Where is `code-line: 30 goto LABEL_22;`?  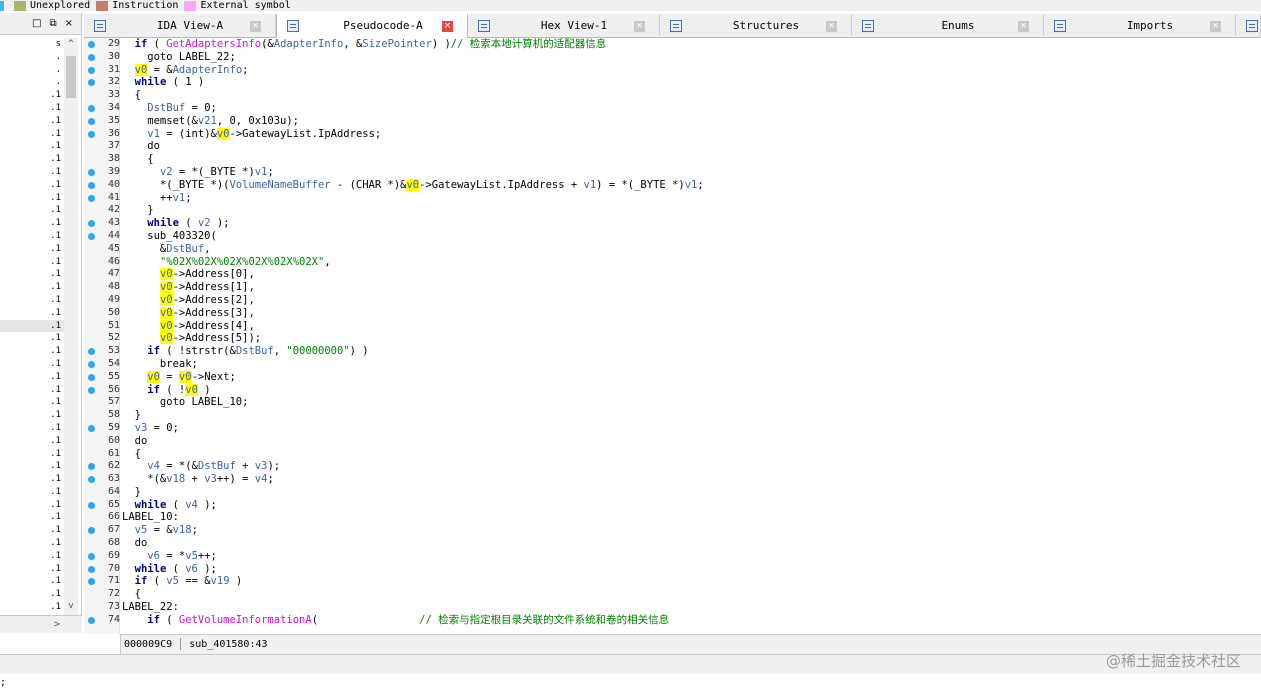 code-line: 30 goto LABEL_22; is located at coordinates (672, 57).